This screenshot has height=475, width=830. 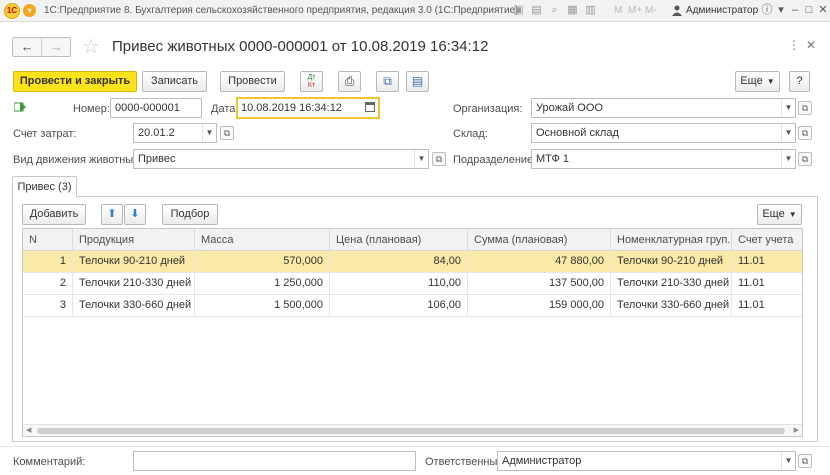 I want to click on more-button: Еще ▼, so click(x=757, y=81).